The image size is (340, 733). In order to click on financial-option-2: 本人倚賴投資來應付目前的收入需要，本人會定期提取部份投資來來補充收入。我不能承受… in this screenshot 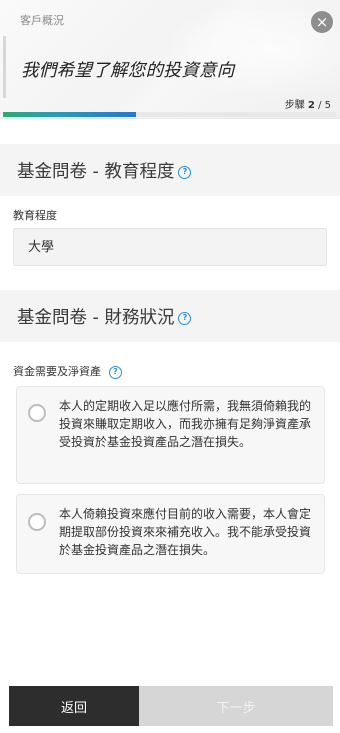, I will do `click(170, 534)`.